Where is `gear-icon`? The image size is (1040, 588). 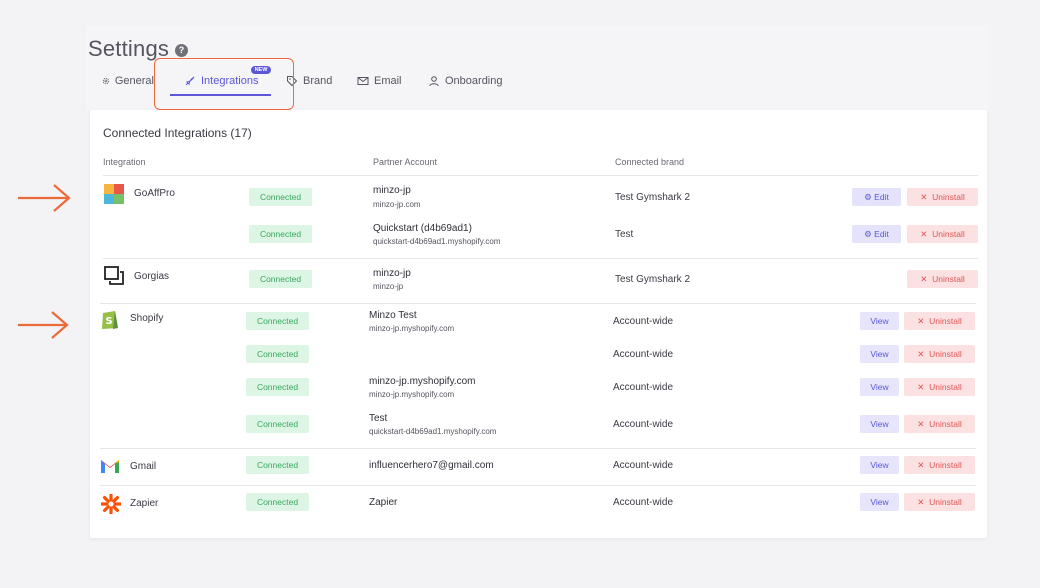 gear-icon is located at coordinates (106, 81).